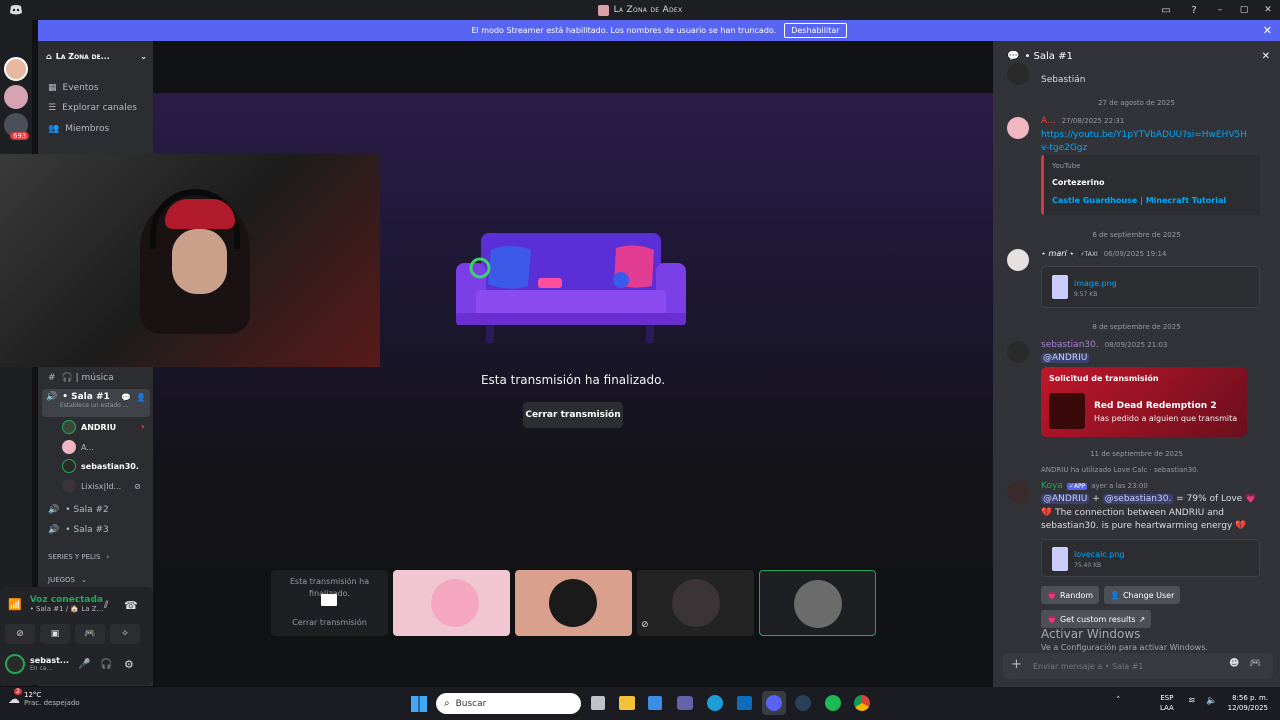 This screenshot has height=720, width=1280. I want to click on message-input-bar: + ☻ 🎮, so click(1138, 666).